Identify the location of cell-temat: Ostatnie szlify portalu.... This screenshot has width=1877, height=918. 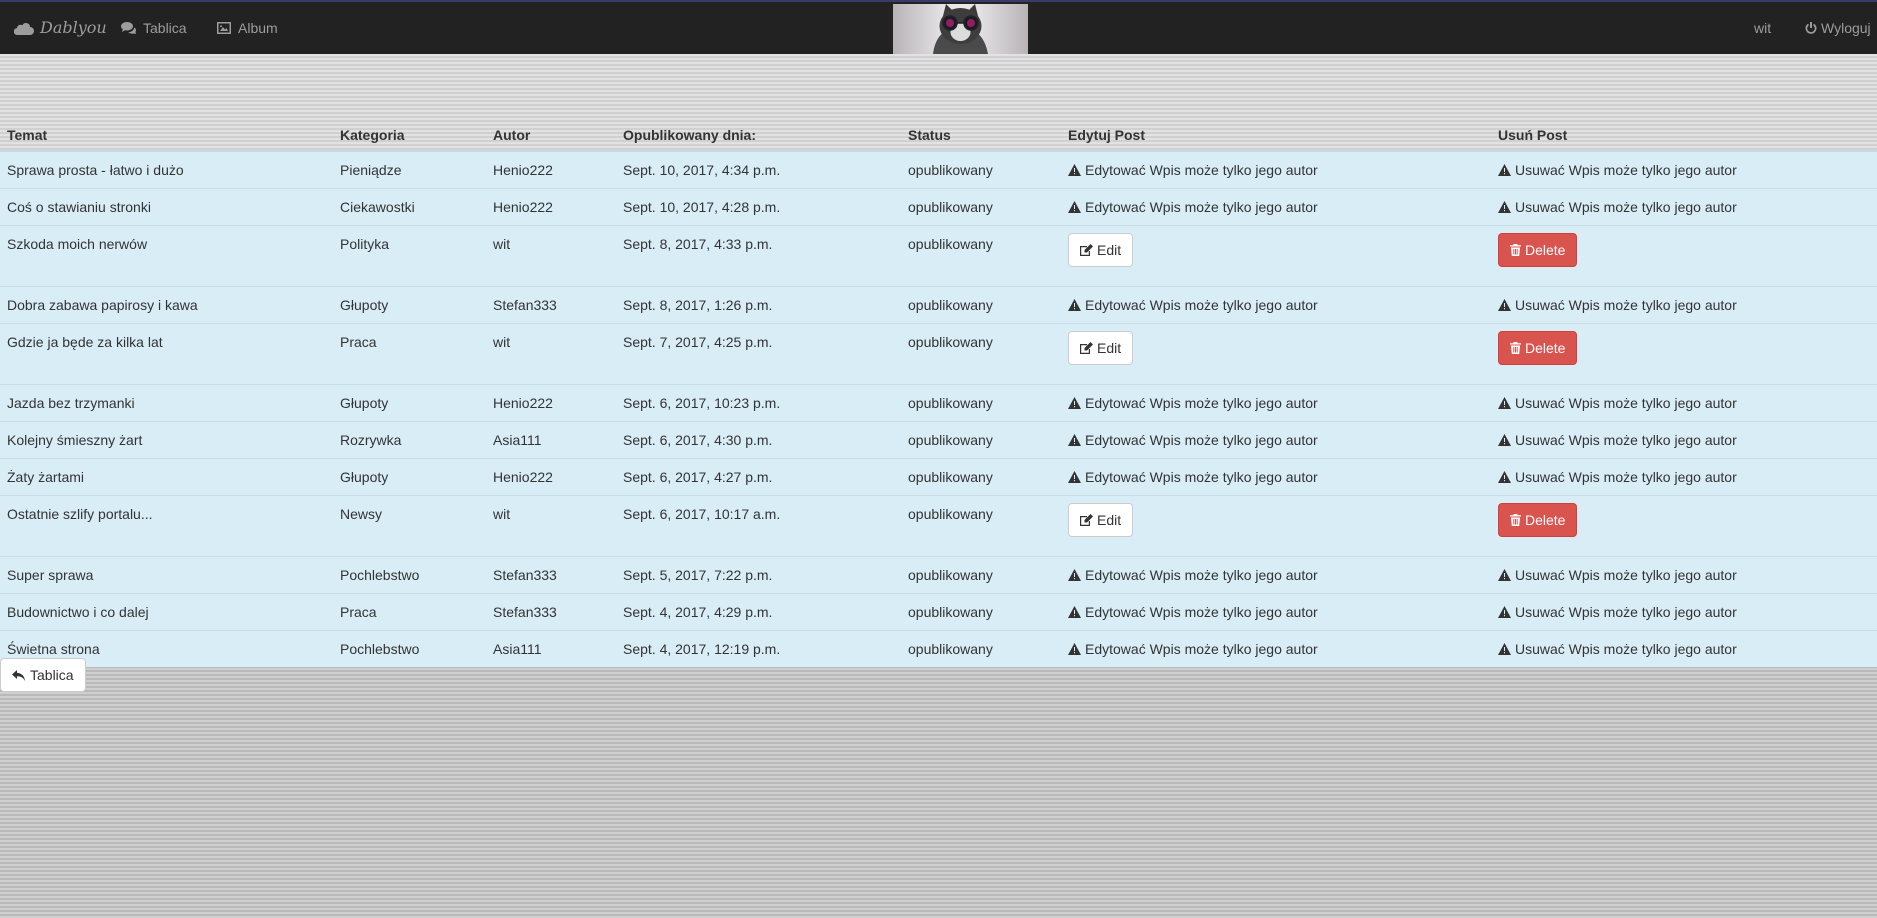
(166, 526).